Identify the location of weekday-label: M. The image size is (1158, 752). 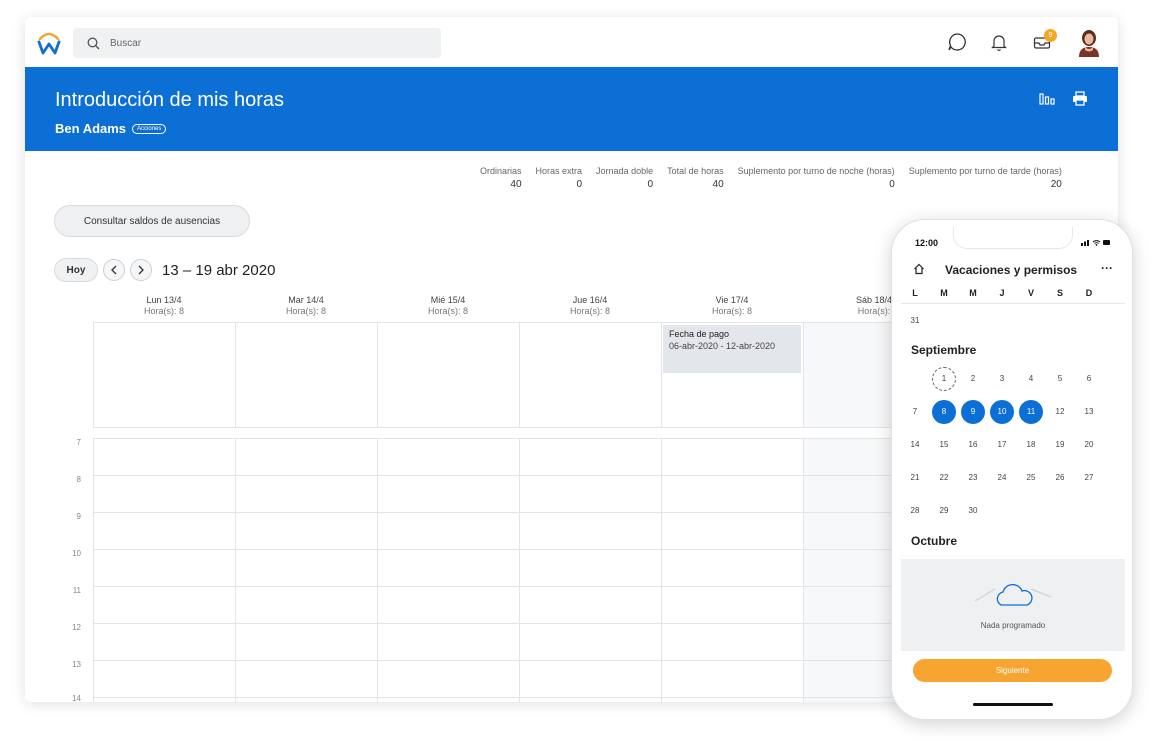
(944, 293).